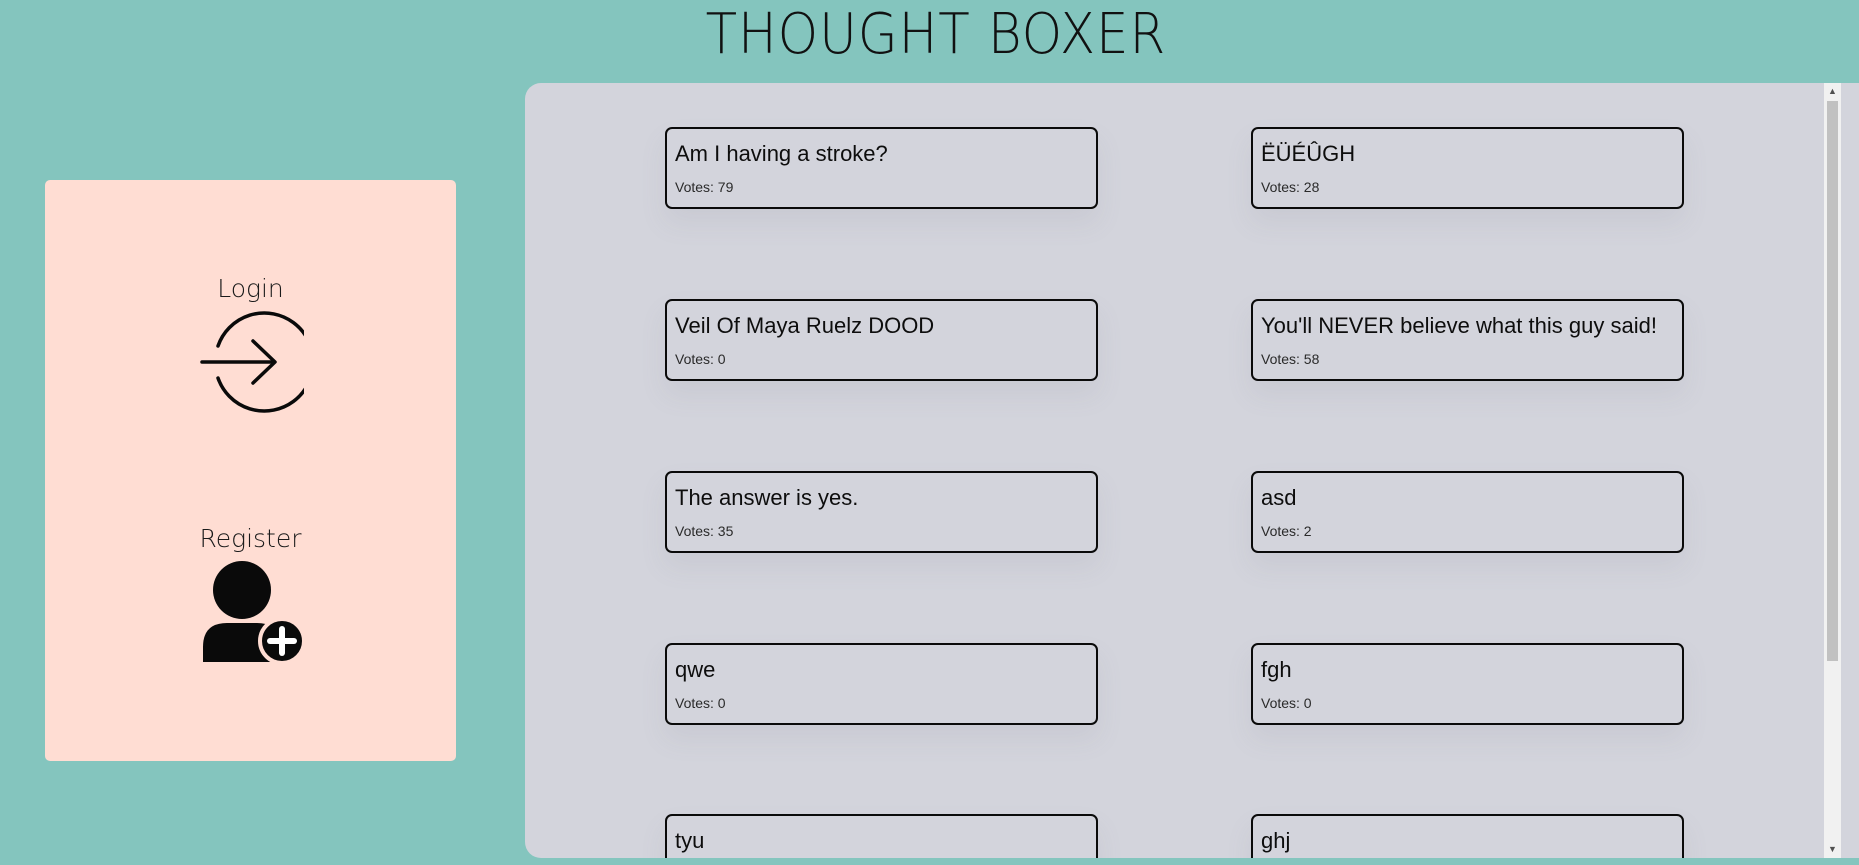  Describe the element at coordinates (881, 512) in the screenshot. I see `post-card: The answer is yes. Votes: 35` at that location.